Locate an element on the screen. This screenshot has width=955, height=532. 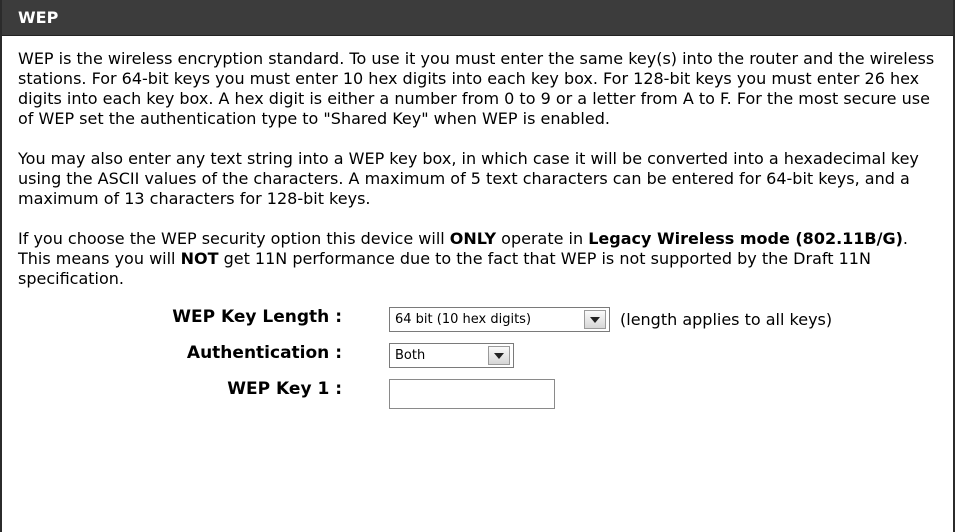
wep-key-1-label: WEP Key 1 : is located at coordinates (284, 389).